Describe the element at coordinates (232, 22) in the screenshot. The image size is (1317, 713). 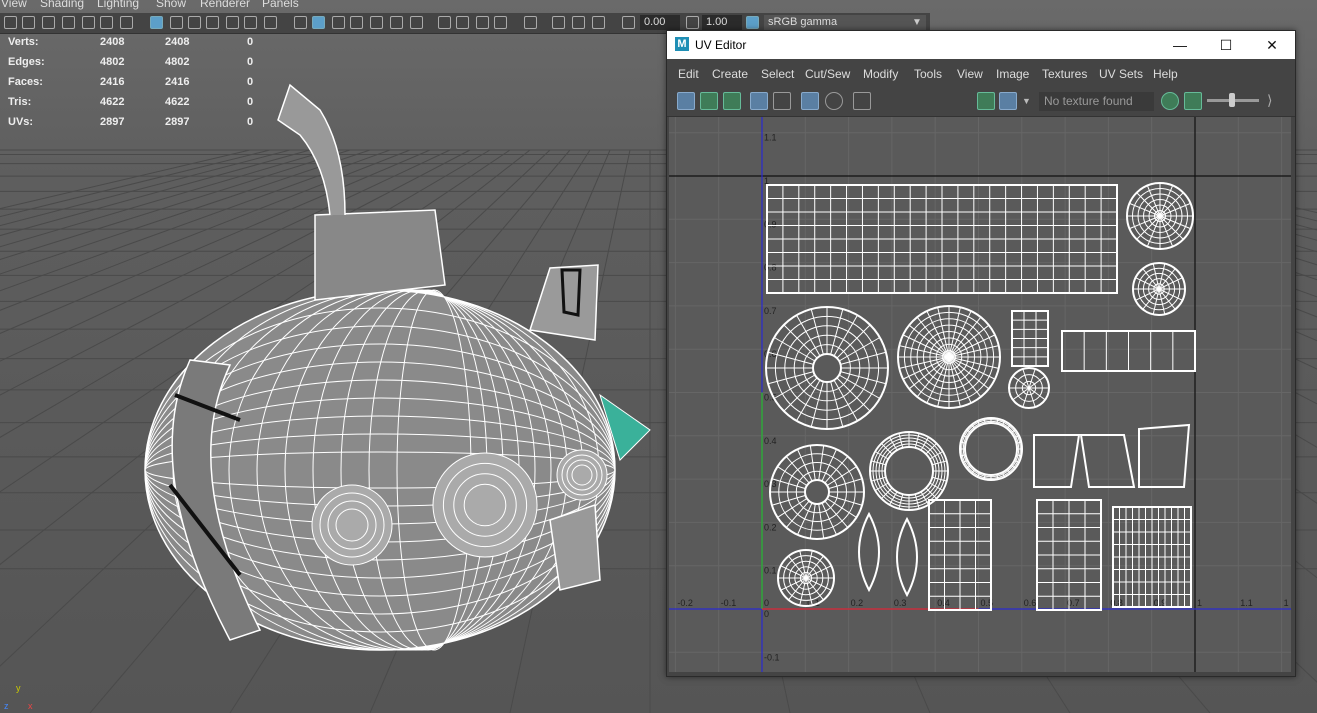
I see `field-chart-icon` at that location.